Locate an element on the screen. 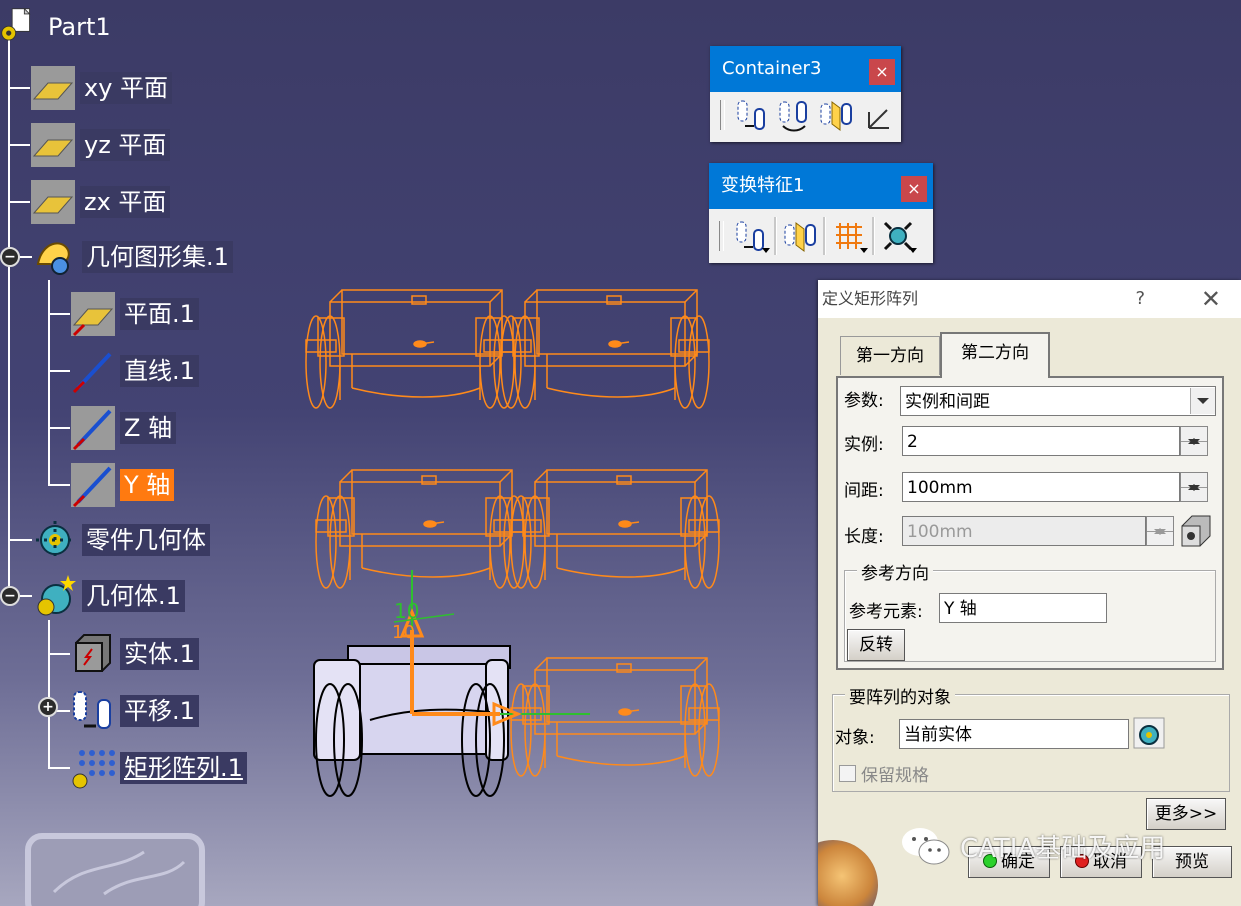  solid-icon is located at coordinates (93, 653).